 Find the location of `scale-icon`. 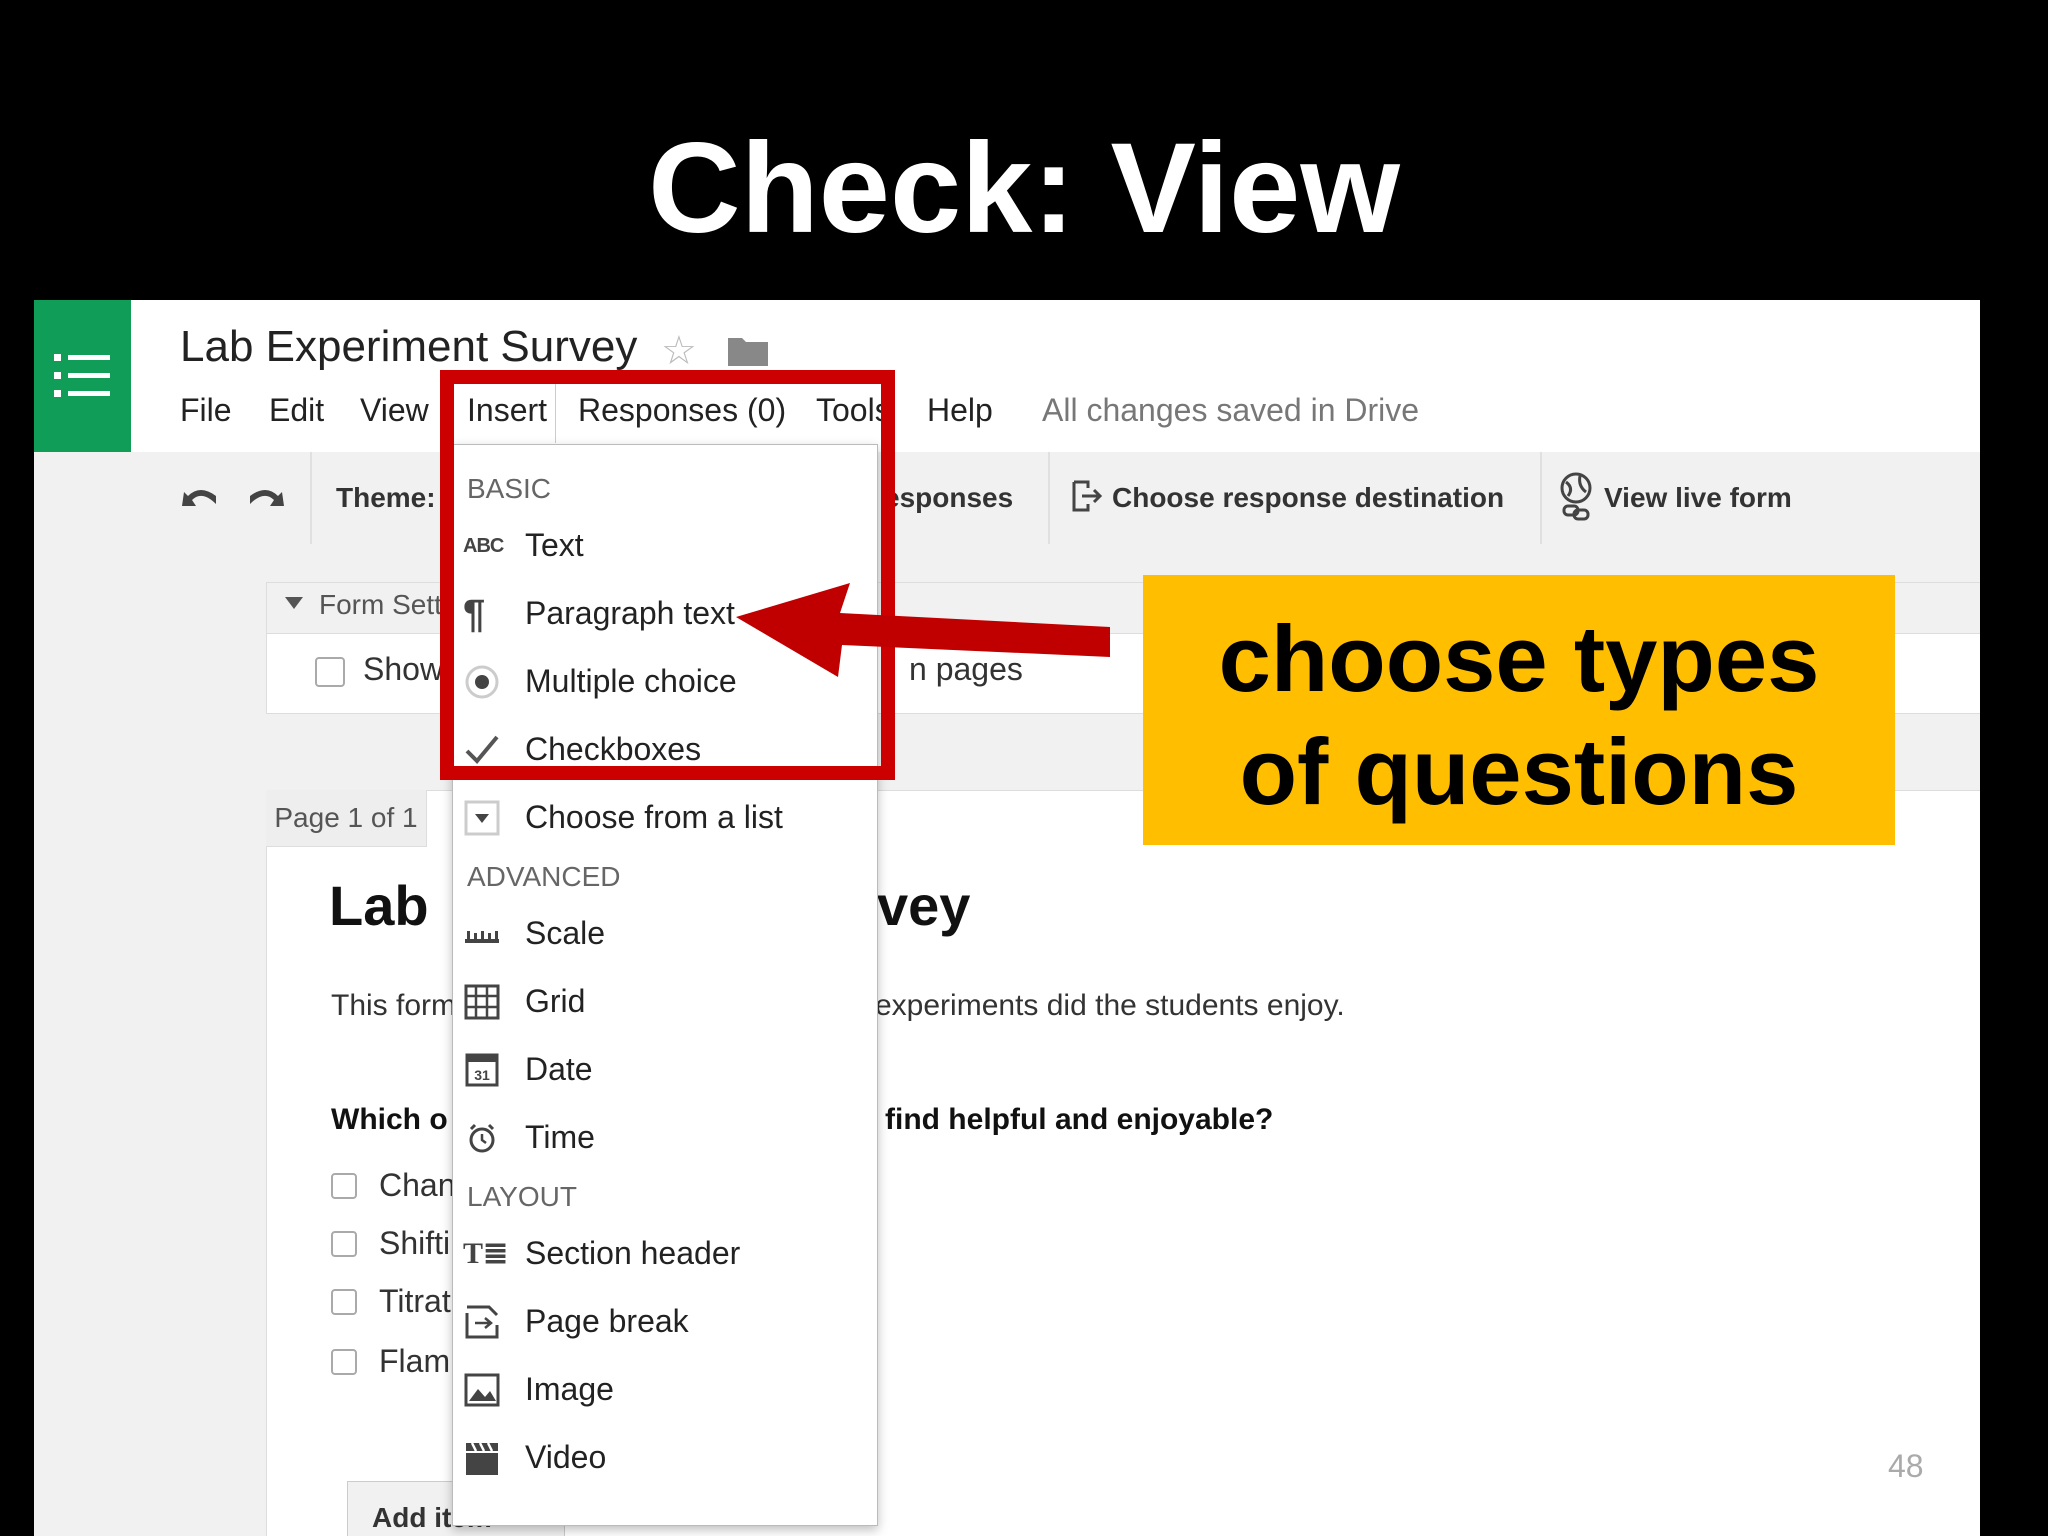

scale-icon is located at coordinates (482, 937).